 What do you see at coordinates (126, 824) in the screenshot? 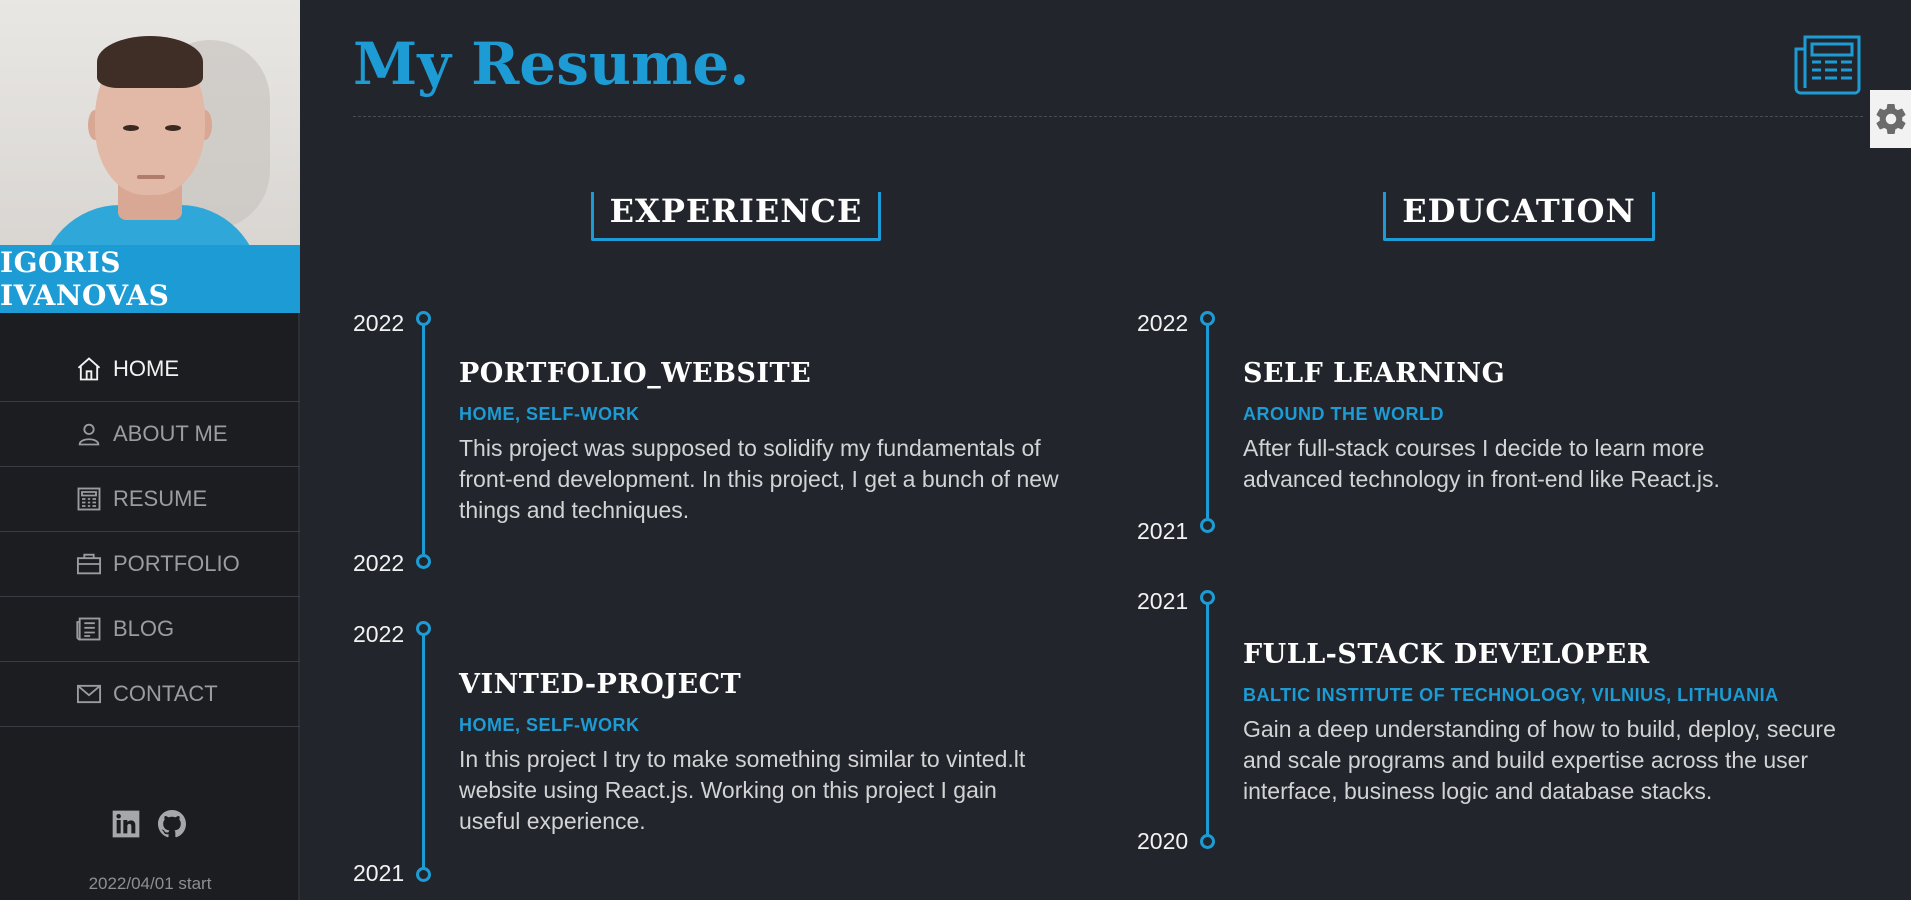
I see `linkedin-icon` at bounding box center [126, 824].